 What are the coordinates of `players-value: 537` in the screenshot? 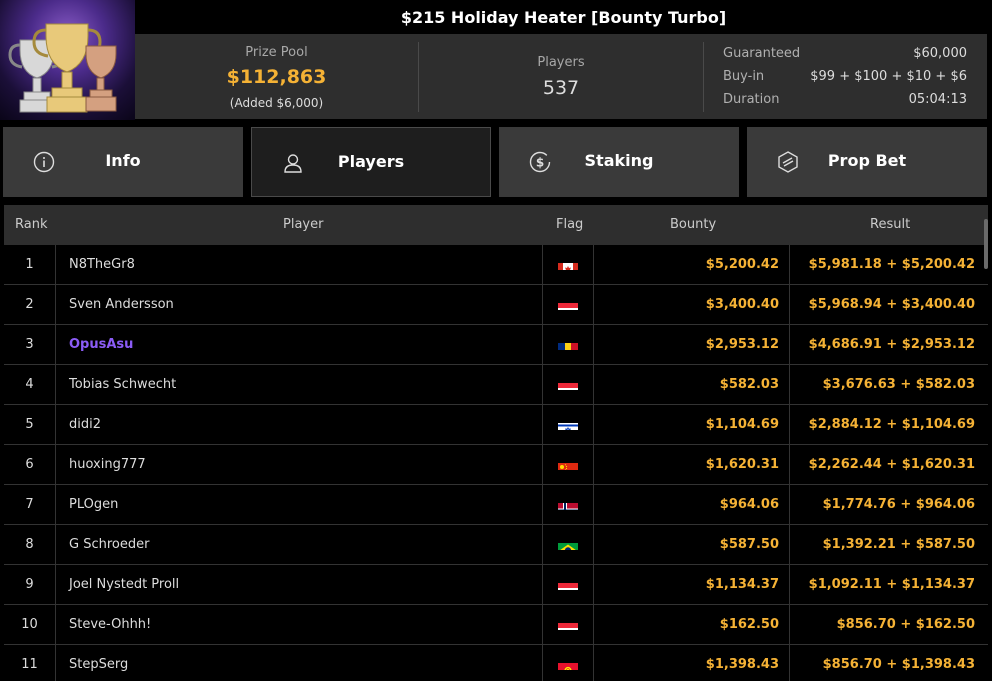 It's located at (561, 88).